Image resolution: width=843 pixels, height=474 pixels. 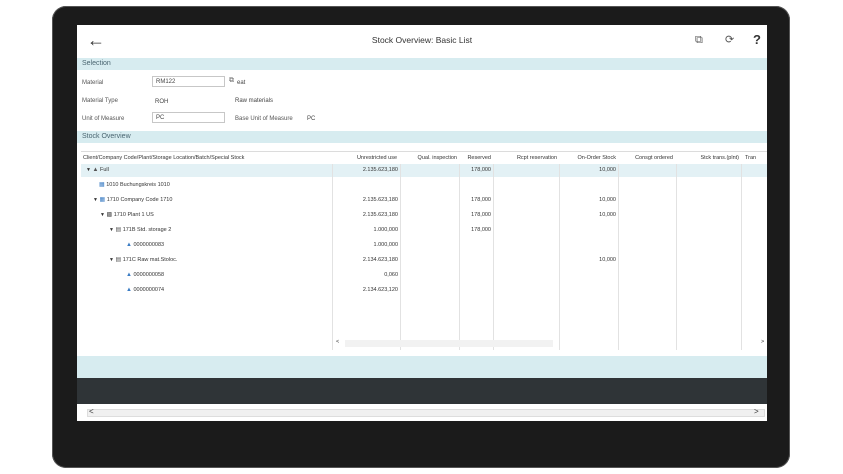 I want to click on selection-section-header: Selection, so click(x=422, y=64).